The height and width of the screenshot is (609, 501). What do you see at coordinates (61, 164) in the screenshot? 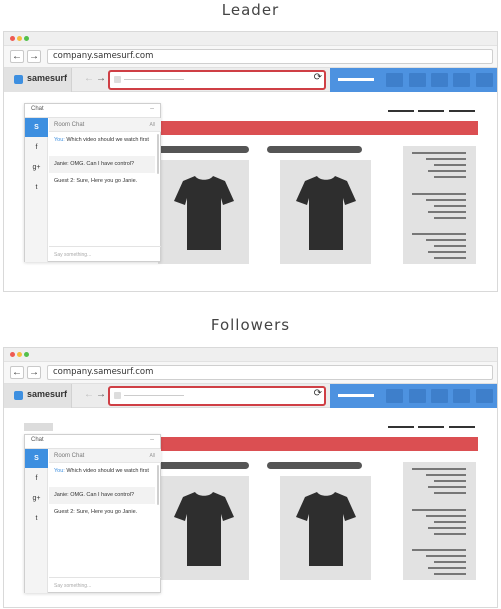
I see `message-author: Janie:` at bounding box center [61, 164].